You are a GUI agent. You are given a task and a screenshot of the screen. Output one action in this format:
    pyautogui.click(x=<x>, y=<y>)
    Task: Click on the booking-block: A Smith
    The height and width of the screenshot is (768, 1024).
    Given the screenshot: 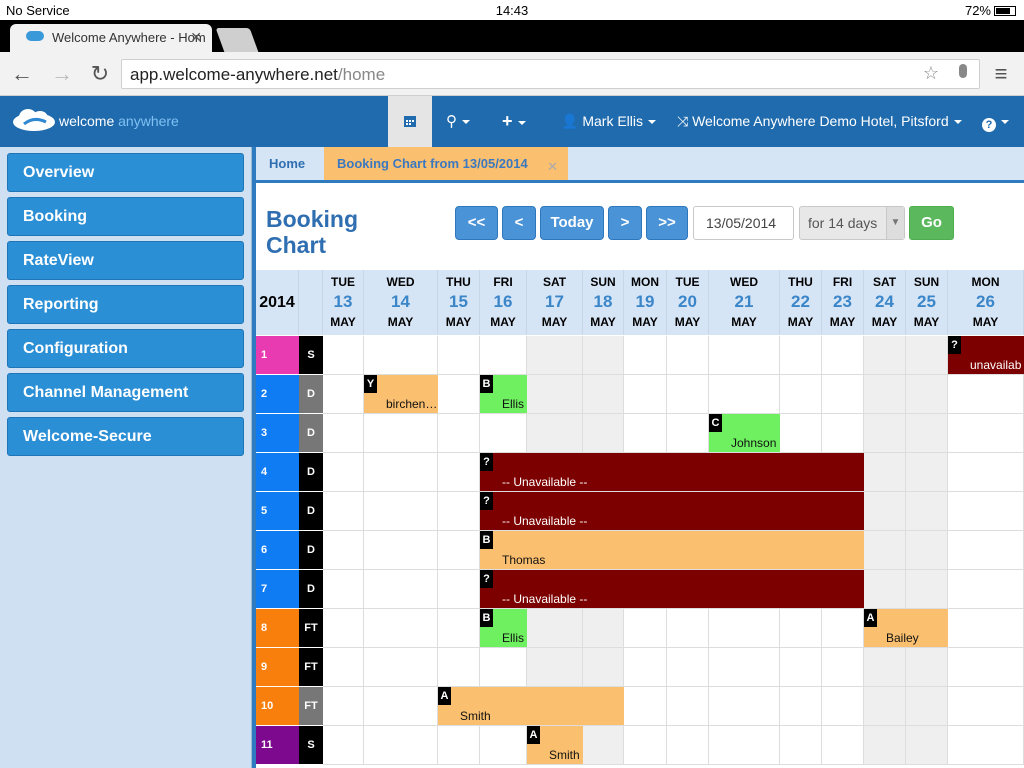 What is the action you would take?
    pyautogui.click(x=555, y=745)
    